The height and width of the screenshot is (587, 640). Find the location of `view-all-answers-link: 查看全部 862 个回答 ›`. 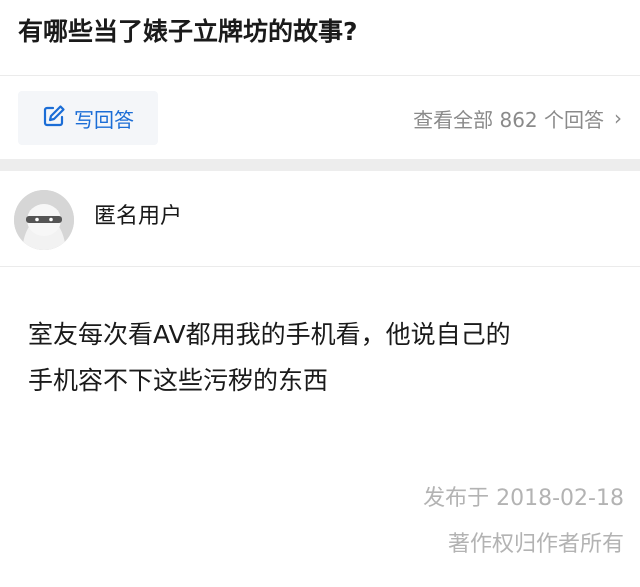

view-all-answers-link: 查看全部 862 个回答 › is located at coordinates (517, 118).